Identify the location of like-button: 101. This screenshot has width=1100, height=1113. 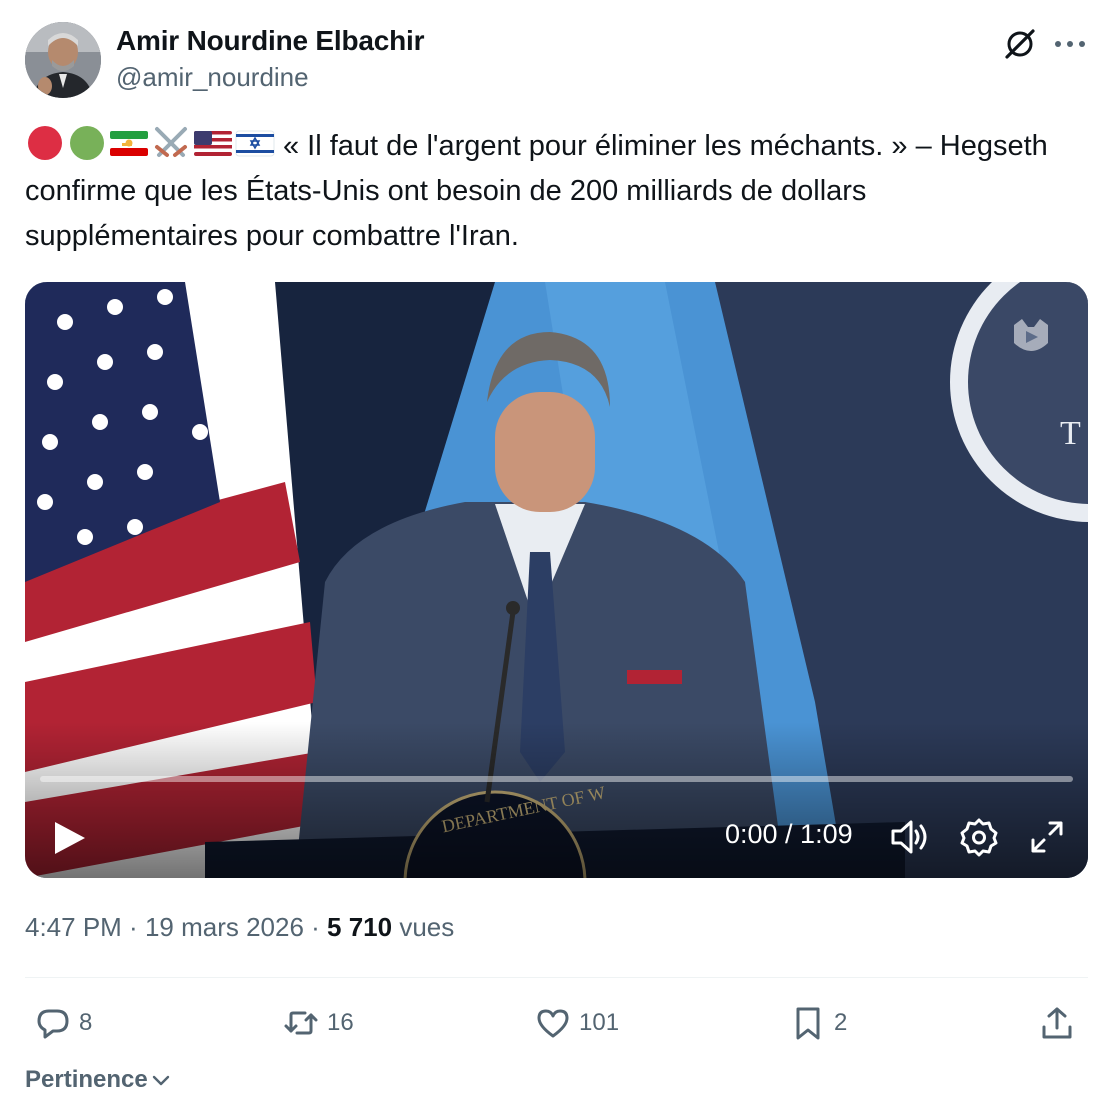
(577, 1023).